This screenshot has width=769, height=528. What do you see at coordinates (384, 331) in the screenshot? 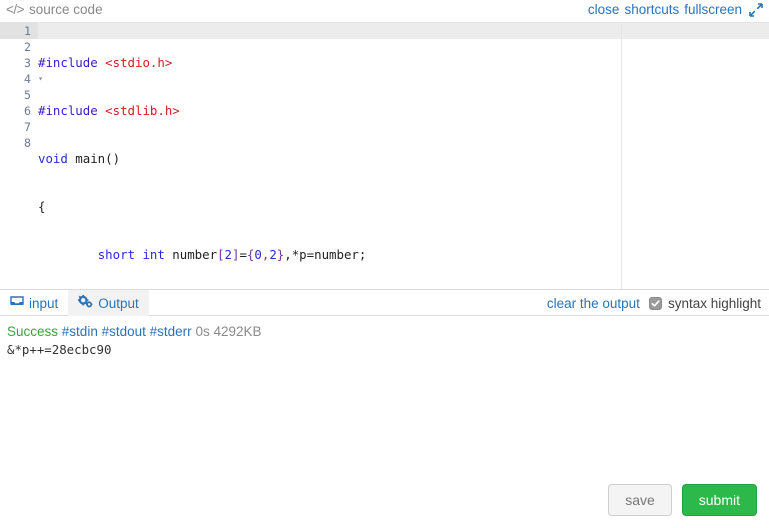
I see `result-status-line: Success #stdin #stdout #stderr 0s 4292KB` at bounding box center [384, 331].